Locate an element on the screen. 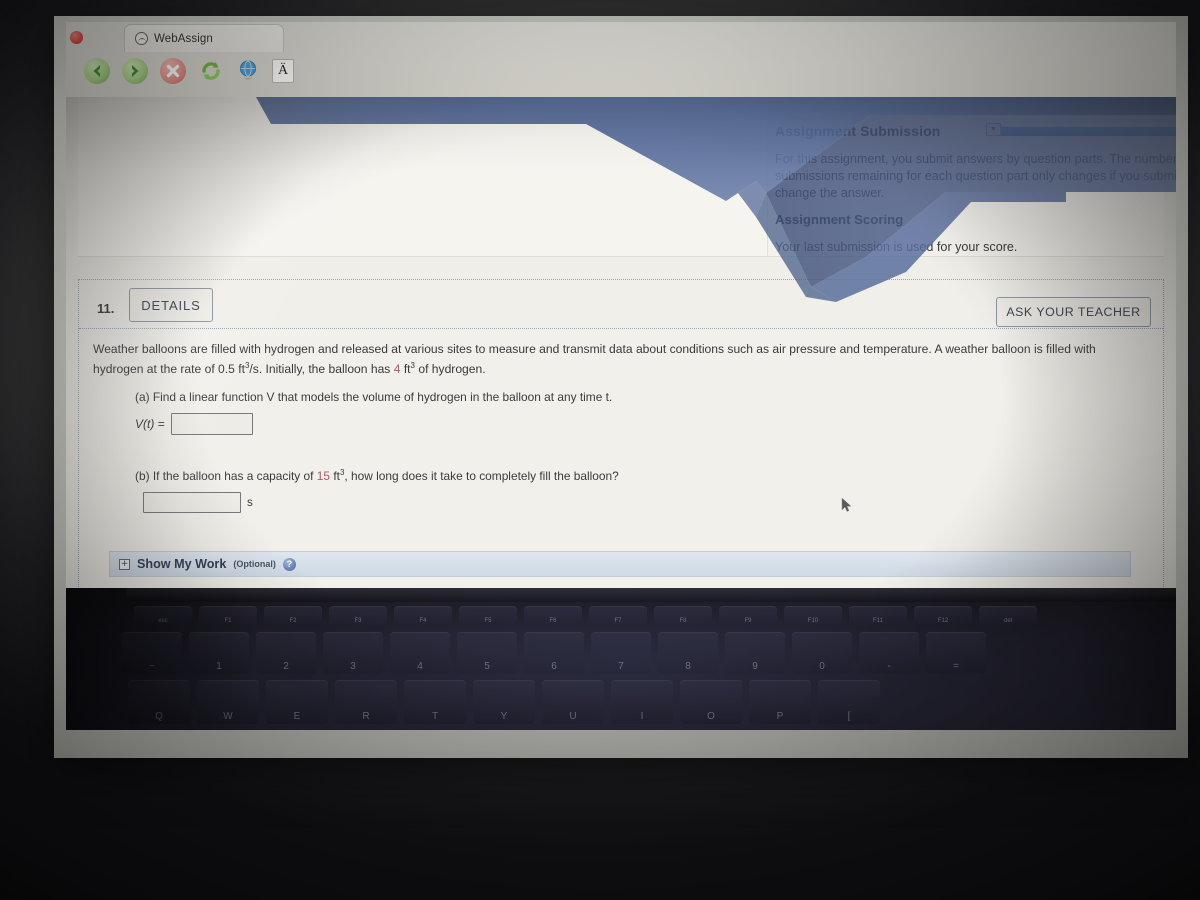 The image size is (1200, 900). key-4: 4 is located at coordinates (420, 653).